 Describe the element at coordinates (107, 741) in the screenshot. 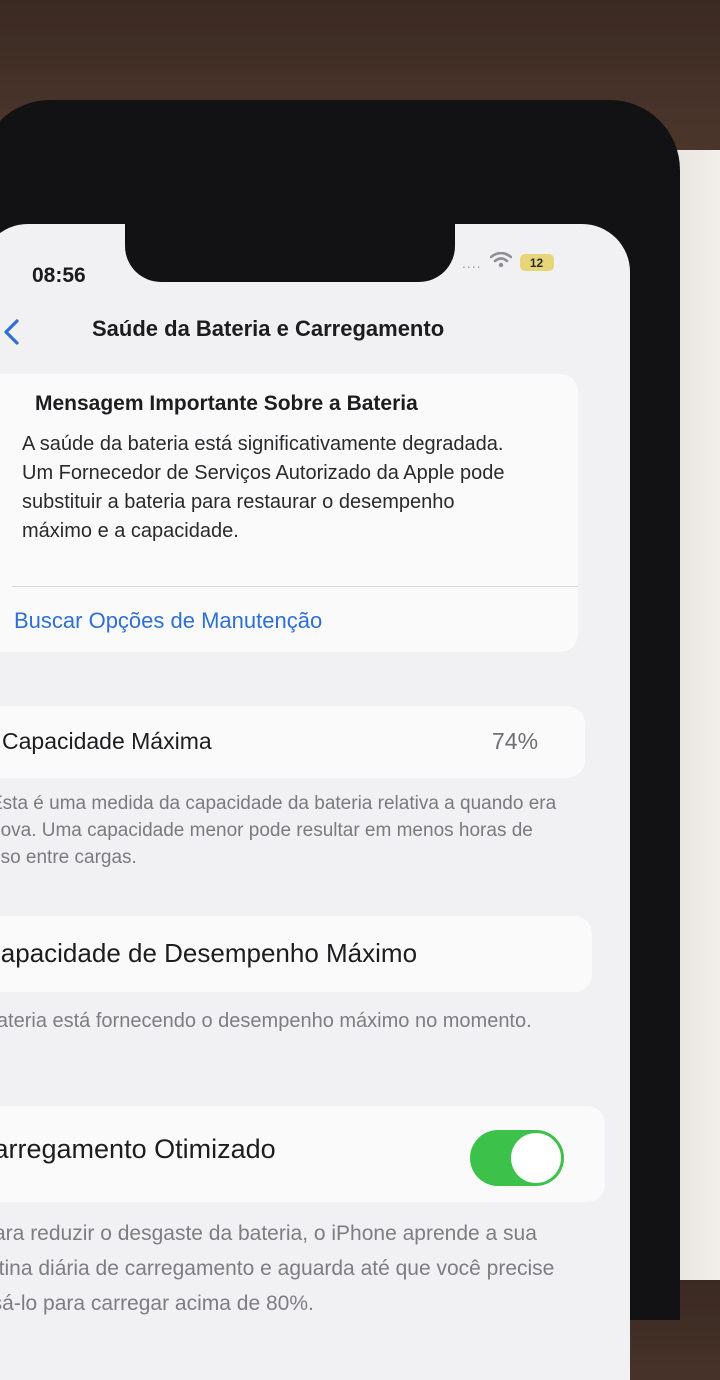

I see `max-capacity-label: Capacidade Máxima` at that location.